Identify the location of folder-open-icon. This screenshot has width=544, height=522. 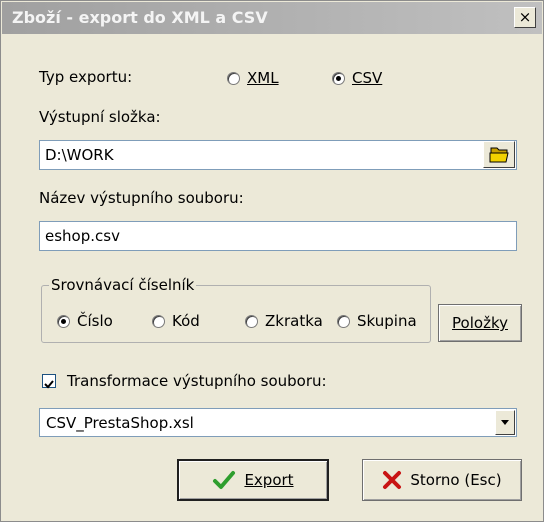
(499, 155).